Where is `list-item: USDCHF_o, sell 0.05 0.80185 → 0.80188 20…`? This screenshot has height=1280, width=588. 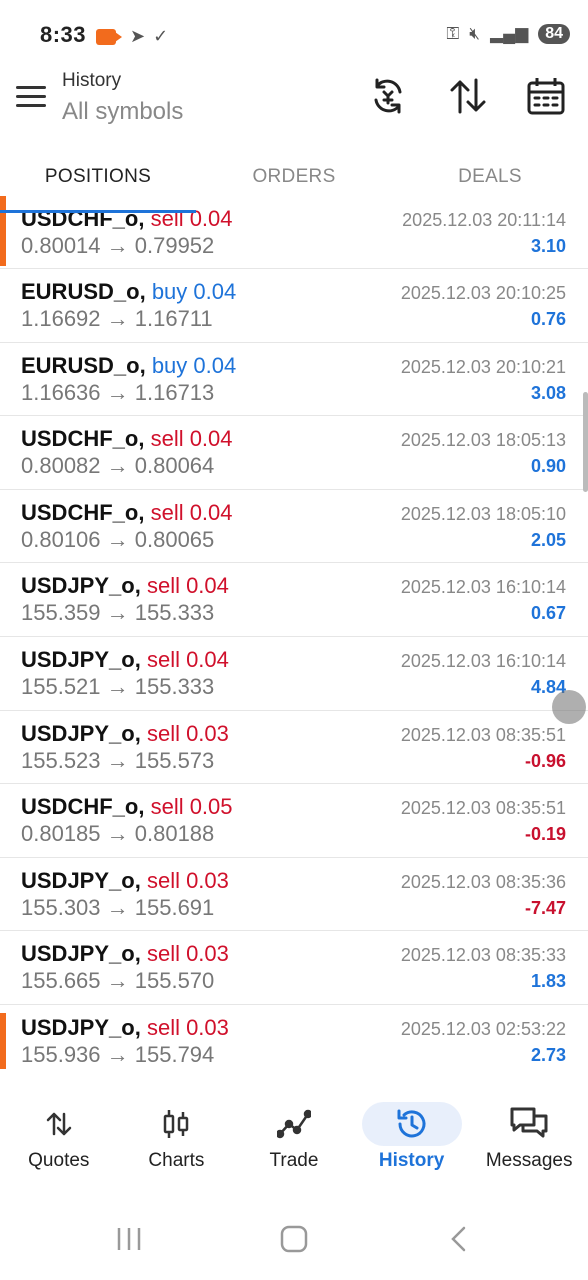 list-item: USDCHF_o, sell 0.05 0.80185 → 0.80188 20… is located at coordinates (294, 821).